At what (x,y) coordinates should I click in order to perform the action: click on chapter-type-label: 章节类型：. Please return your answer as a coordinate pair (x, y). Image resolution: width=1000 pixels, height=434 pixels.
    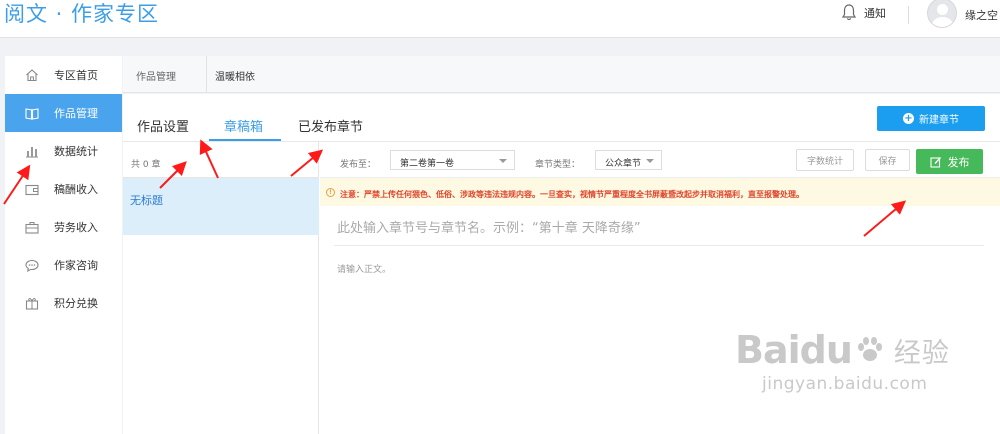
    Looking at the image, I should click on (558, 165).